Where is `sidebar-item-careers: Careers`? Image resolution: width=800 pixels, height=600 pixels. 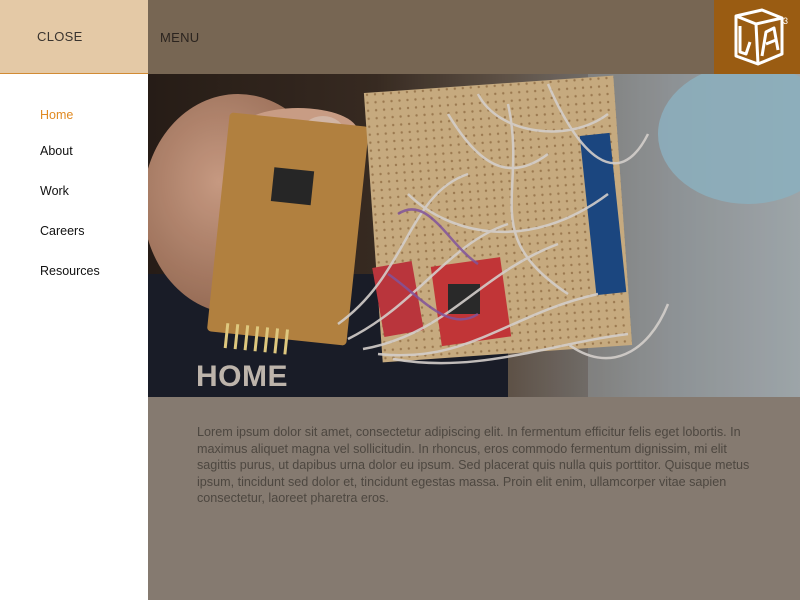
sidebar-item-careers: Careers is located at coordinates (62, 231).